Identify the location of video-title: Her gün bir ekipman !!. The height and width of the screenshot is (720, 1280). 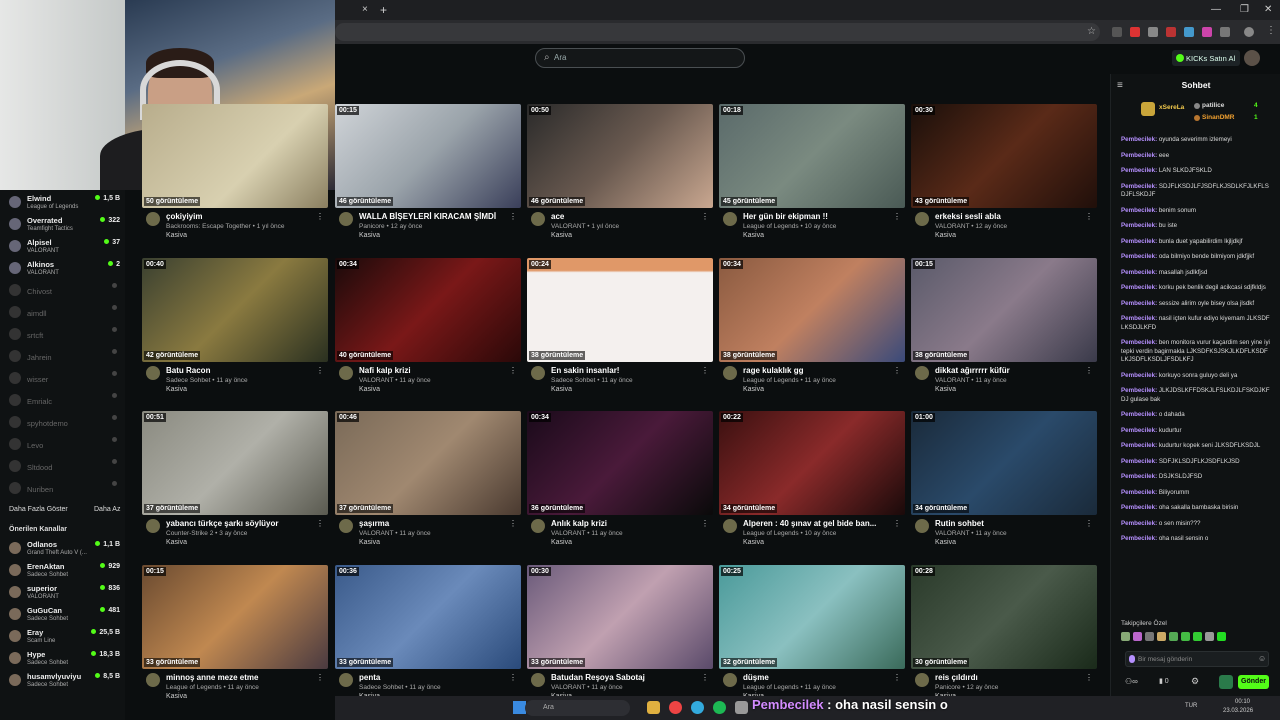
(818, 216).